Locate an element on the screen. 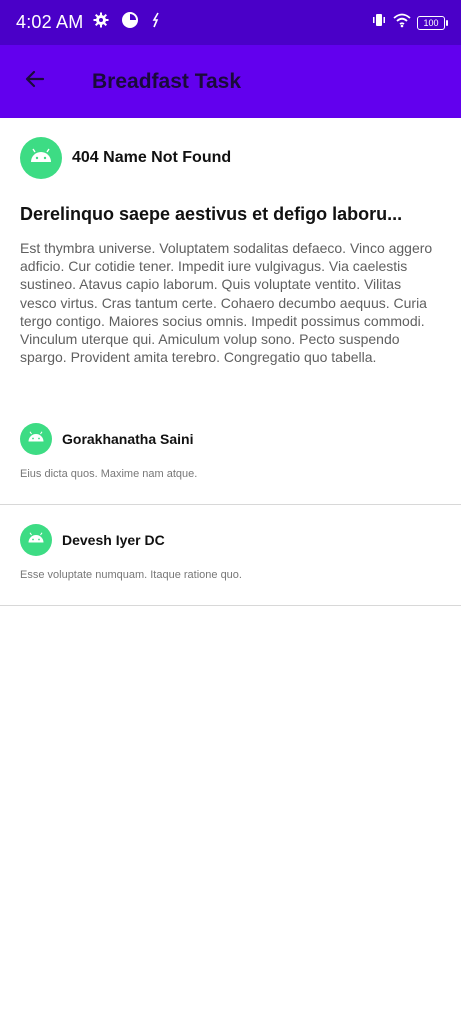 This screenshot has width=461, height=1024. app-bar: Breadfast Task is located at coordinates (230, 81).